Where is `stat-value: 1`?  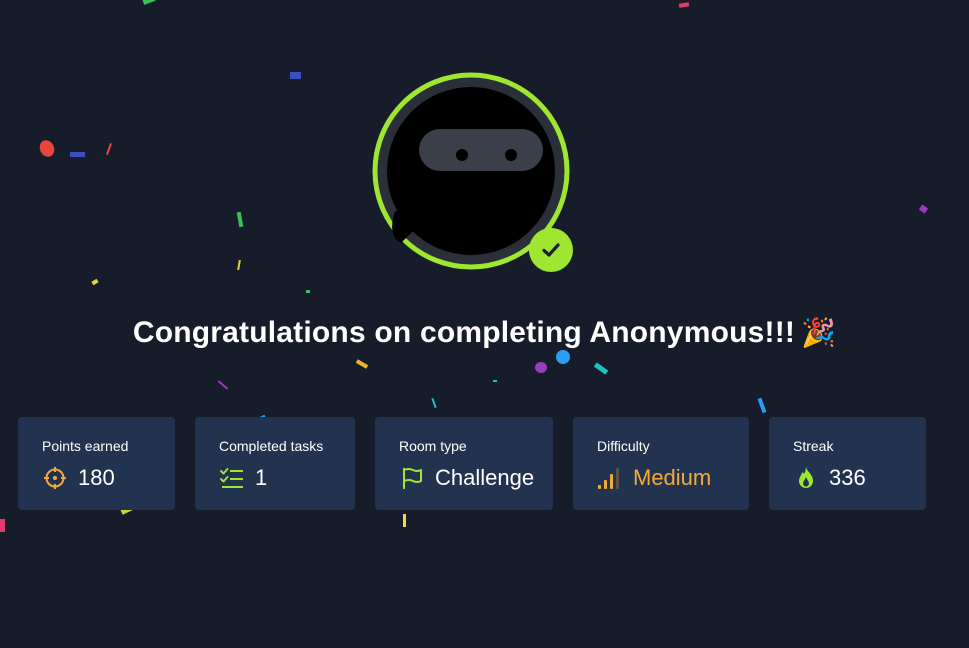
stat-value: 1 is located at coordinates (261, 477).